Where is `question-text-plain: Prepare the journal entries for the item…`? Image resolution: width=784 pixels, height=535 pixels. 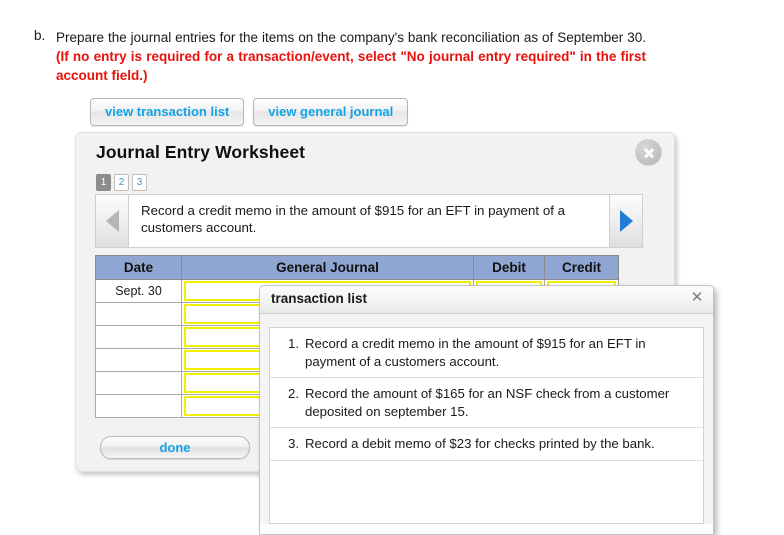
question-text-plain: Prepare the journal entries for the item… is located at coordinates (351, 37).